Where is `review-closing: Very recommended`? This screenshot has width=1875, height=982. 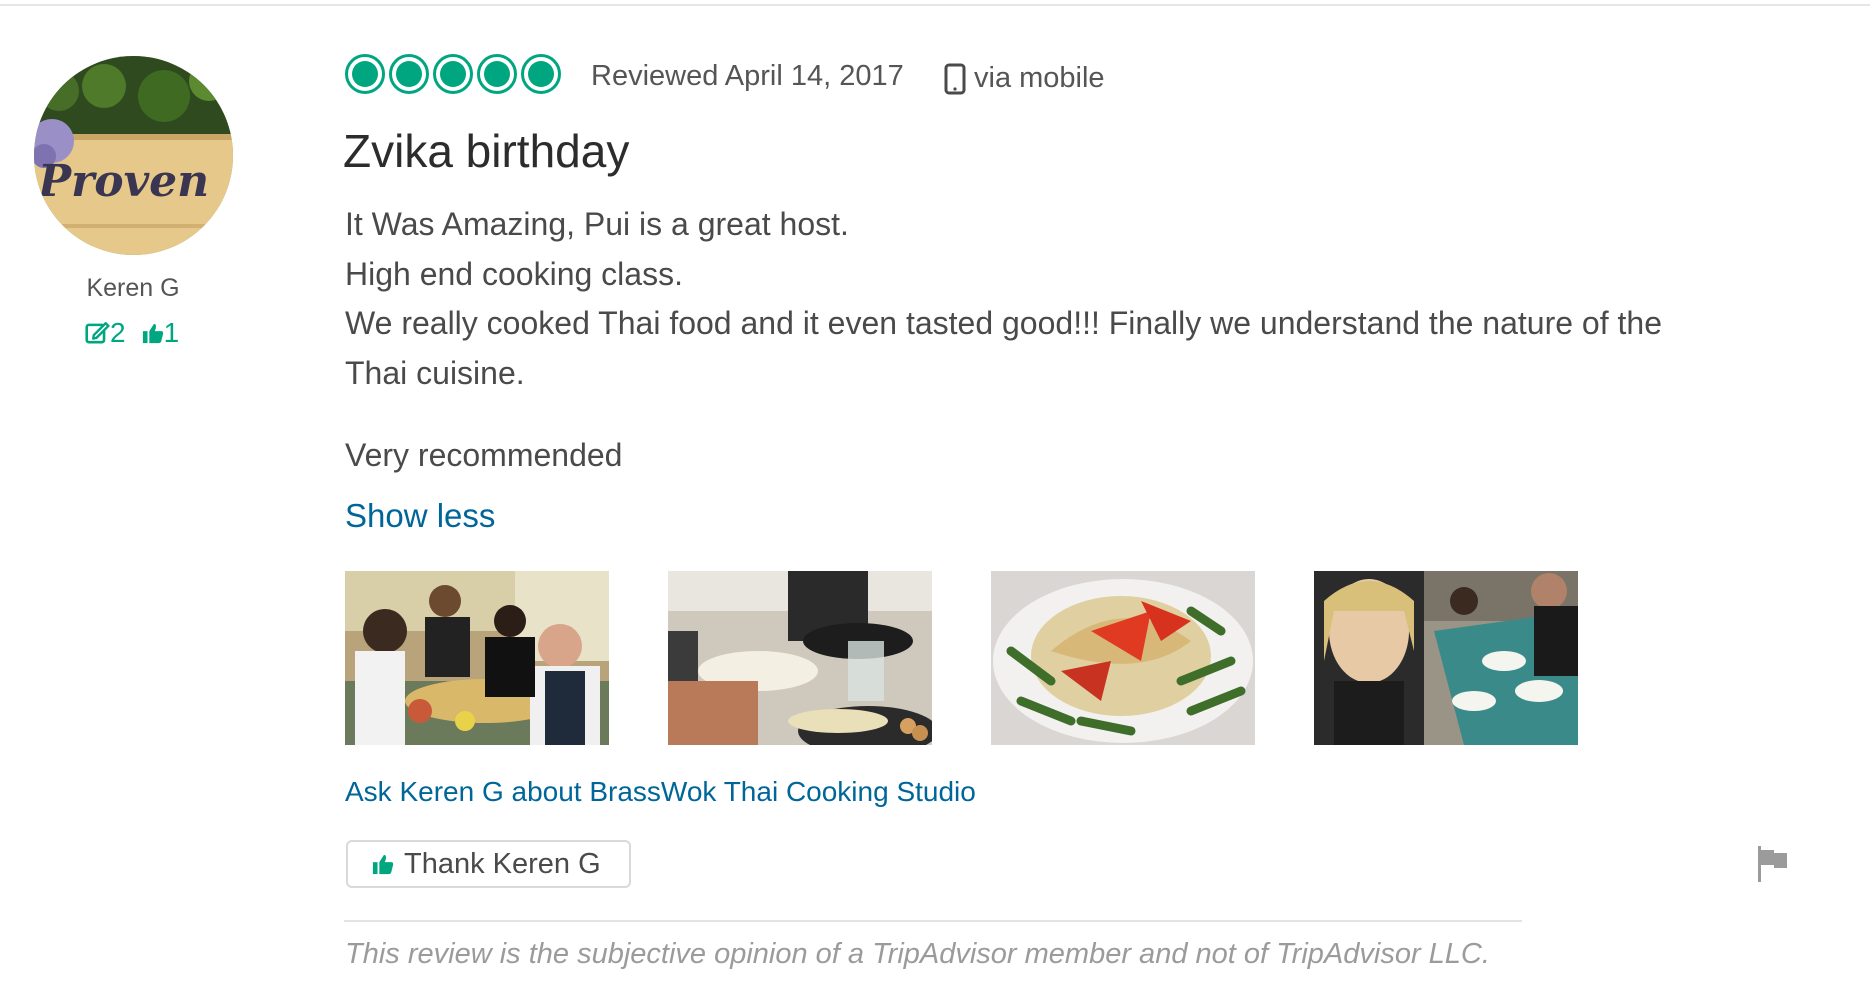 review-closing: Very recommended is located at coordinates (484, 455).